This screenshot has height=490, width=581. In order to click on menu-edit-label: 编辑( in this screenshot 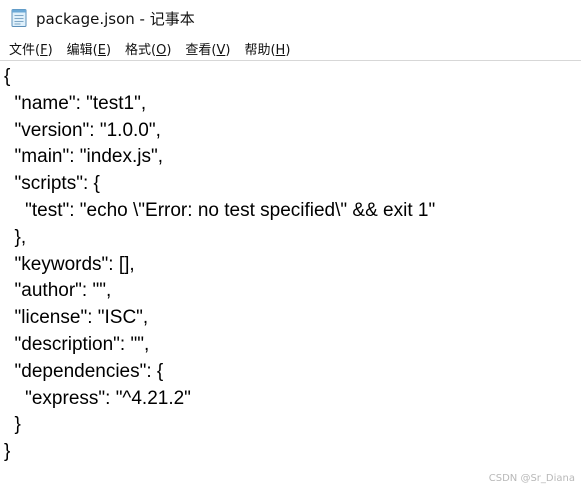, I will do `click(82, 50)`.